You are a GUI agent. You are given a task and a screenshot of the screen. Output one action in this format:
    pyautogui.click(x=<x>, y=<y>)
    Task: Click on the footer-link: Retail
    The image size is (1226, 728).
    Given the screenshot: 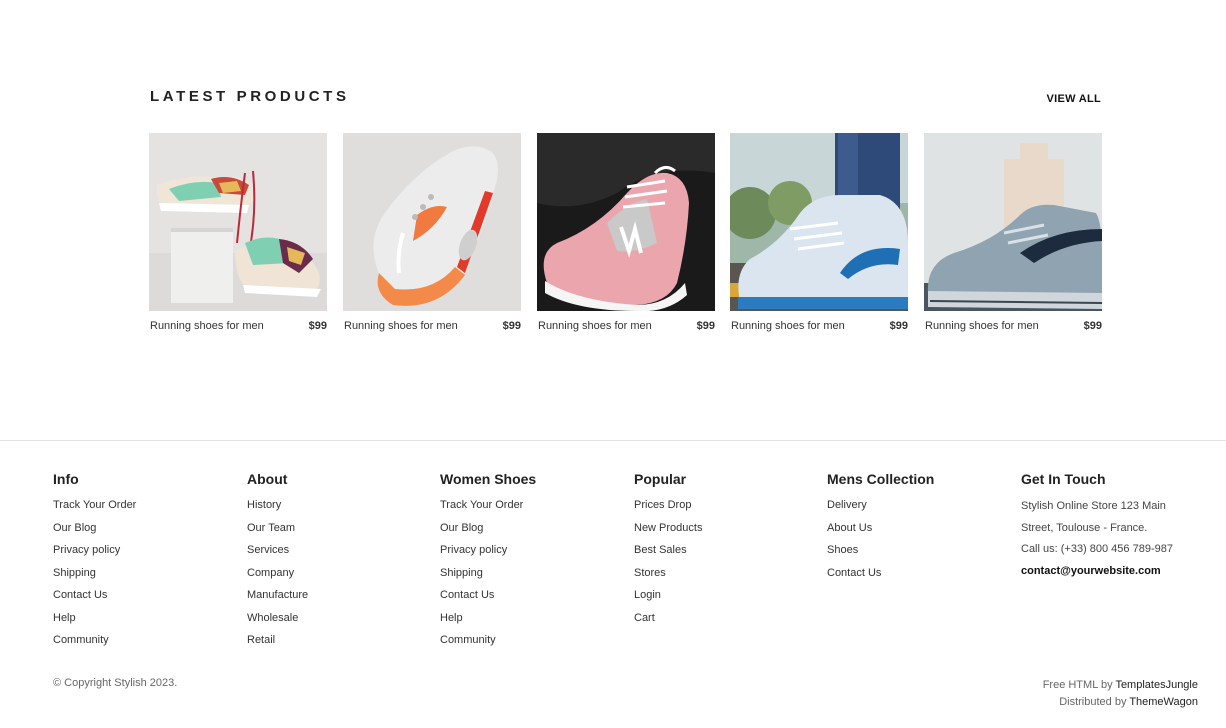 What is the action you would take?
    pyautogui.click(x=261, y=640)
    